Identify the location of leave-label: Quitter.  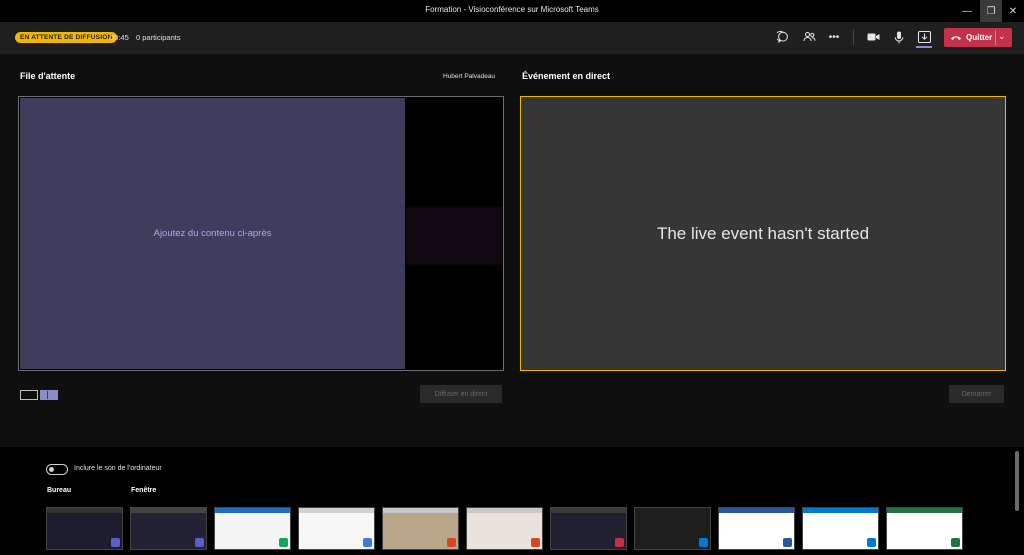
(979, 37).